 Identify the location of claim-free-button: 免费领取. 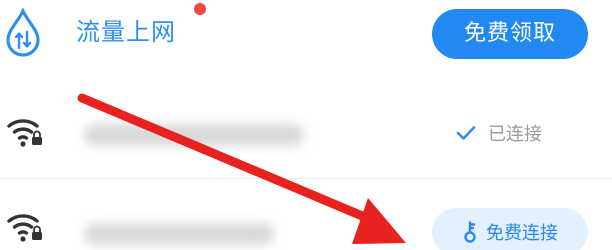
(510, 34).